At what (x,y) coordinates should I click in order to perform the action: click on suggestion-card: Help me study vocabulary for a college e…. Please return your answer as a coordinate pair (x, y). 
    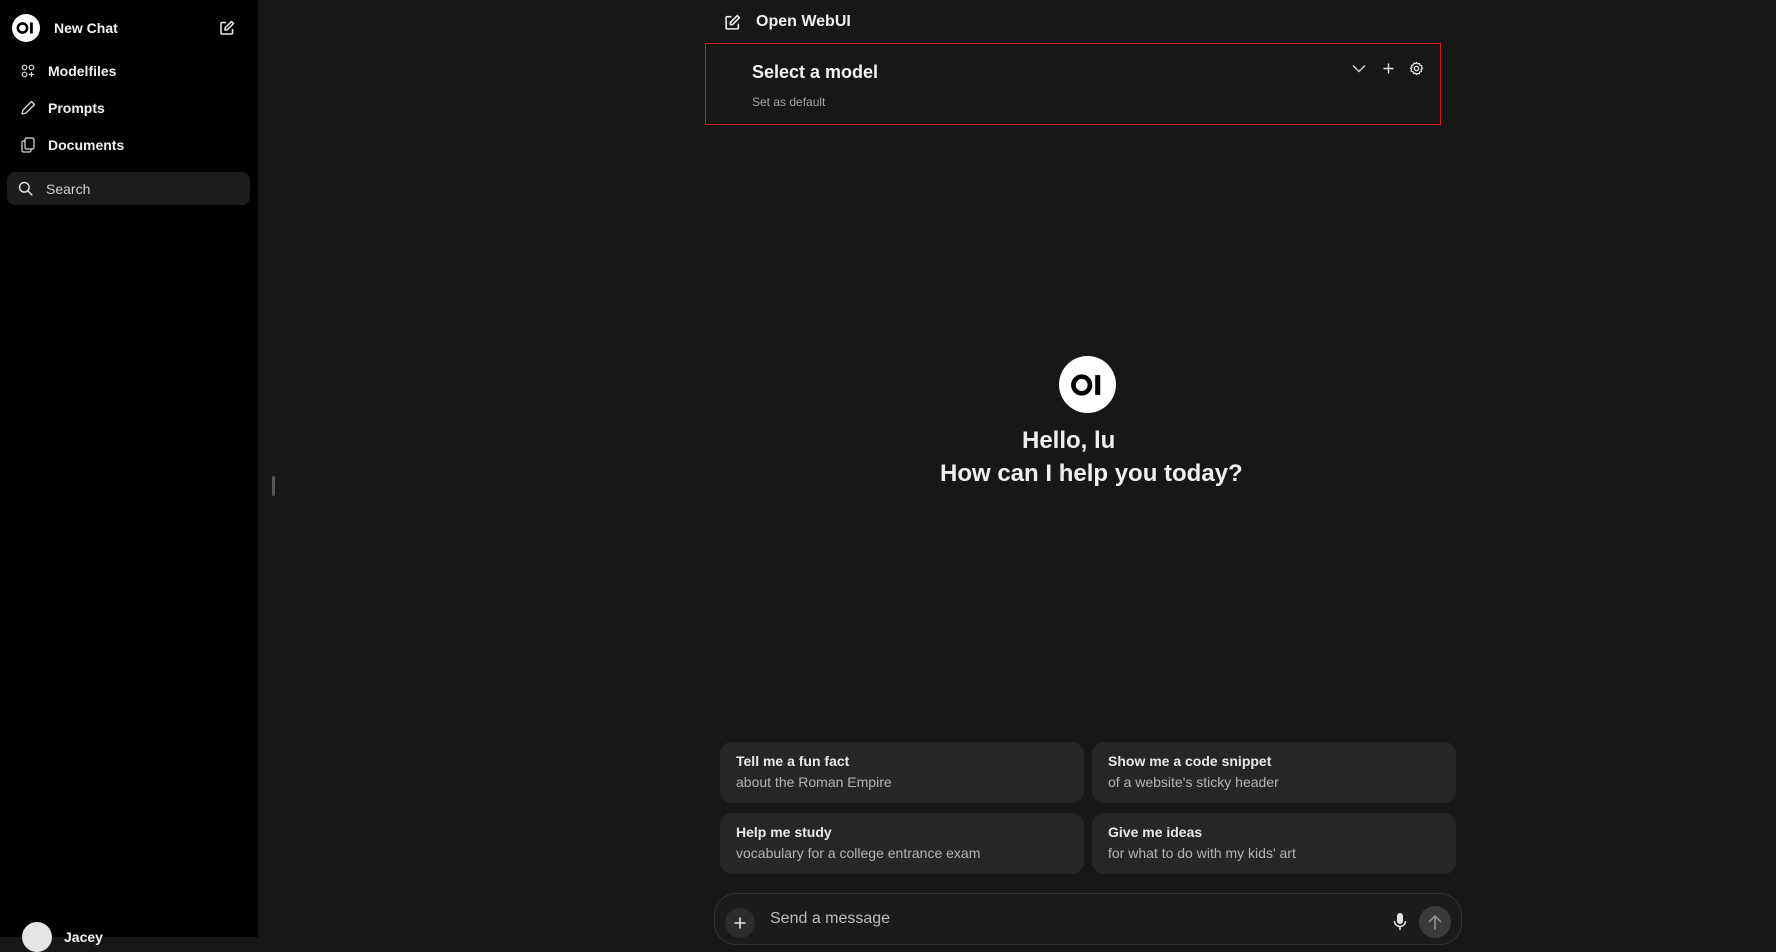
    Looking at the image, I should click on (902, 843).